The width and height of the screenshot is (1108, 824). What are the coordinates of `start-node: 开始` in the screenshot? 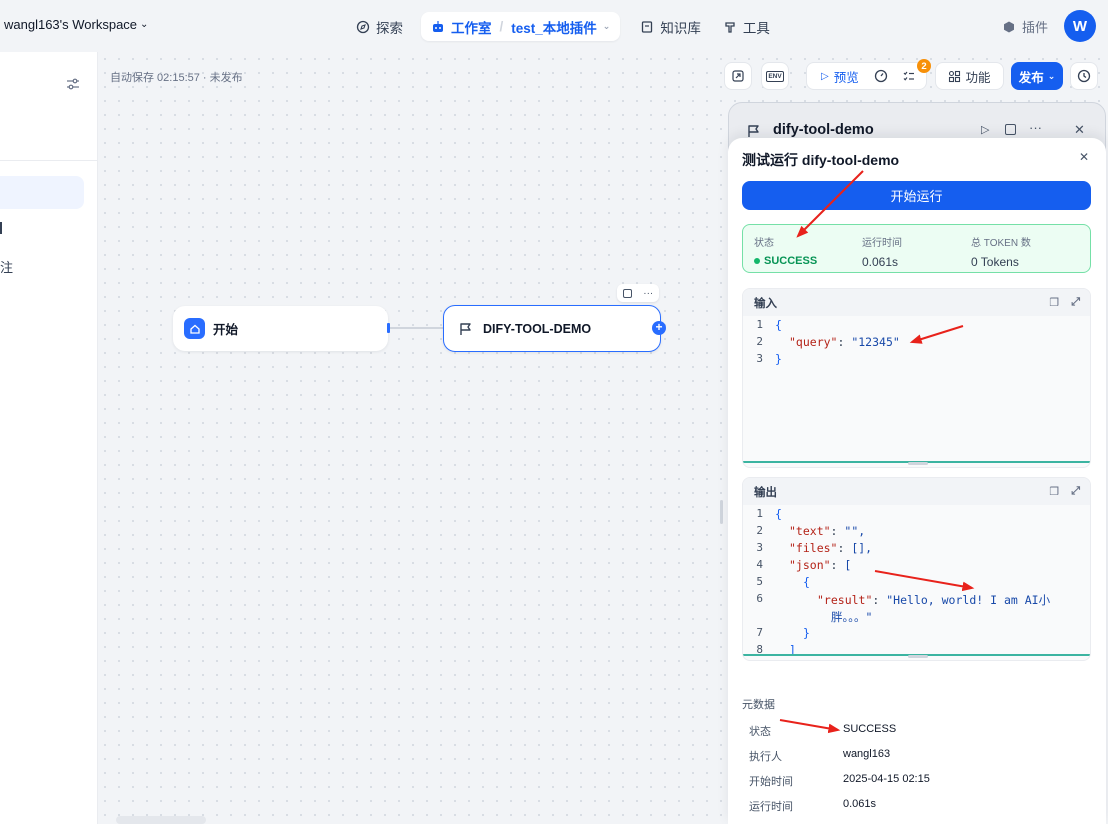 It's located at (280, 328).